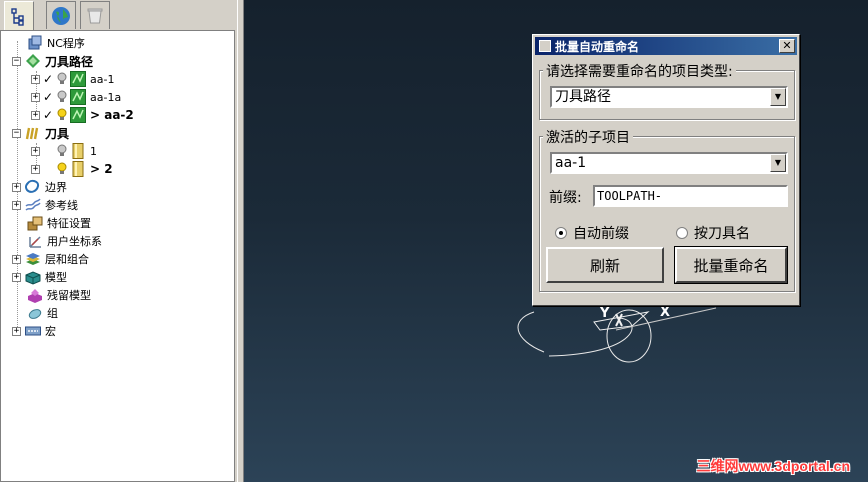 The width and height of the screenshot is (868, 482). Describe the element at coordinates (33, 331) in the screenshot. I see `macro-icon` at that location.